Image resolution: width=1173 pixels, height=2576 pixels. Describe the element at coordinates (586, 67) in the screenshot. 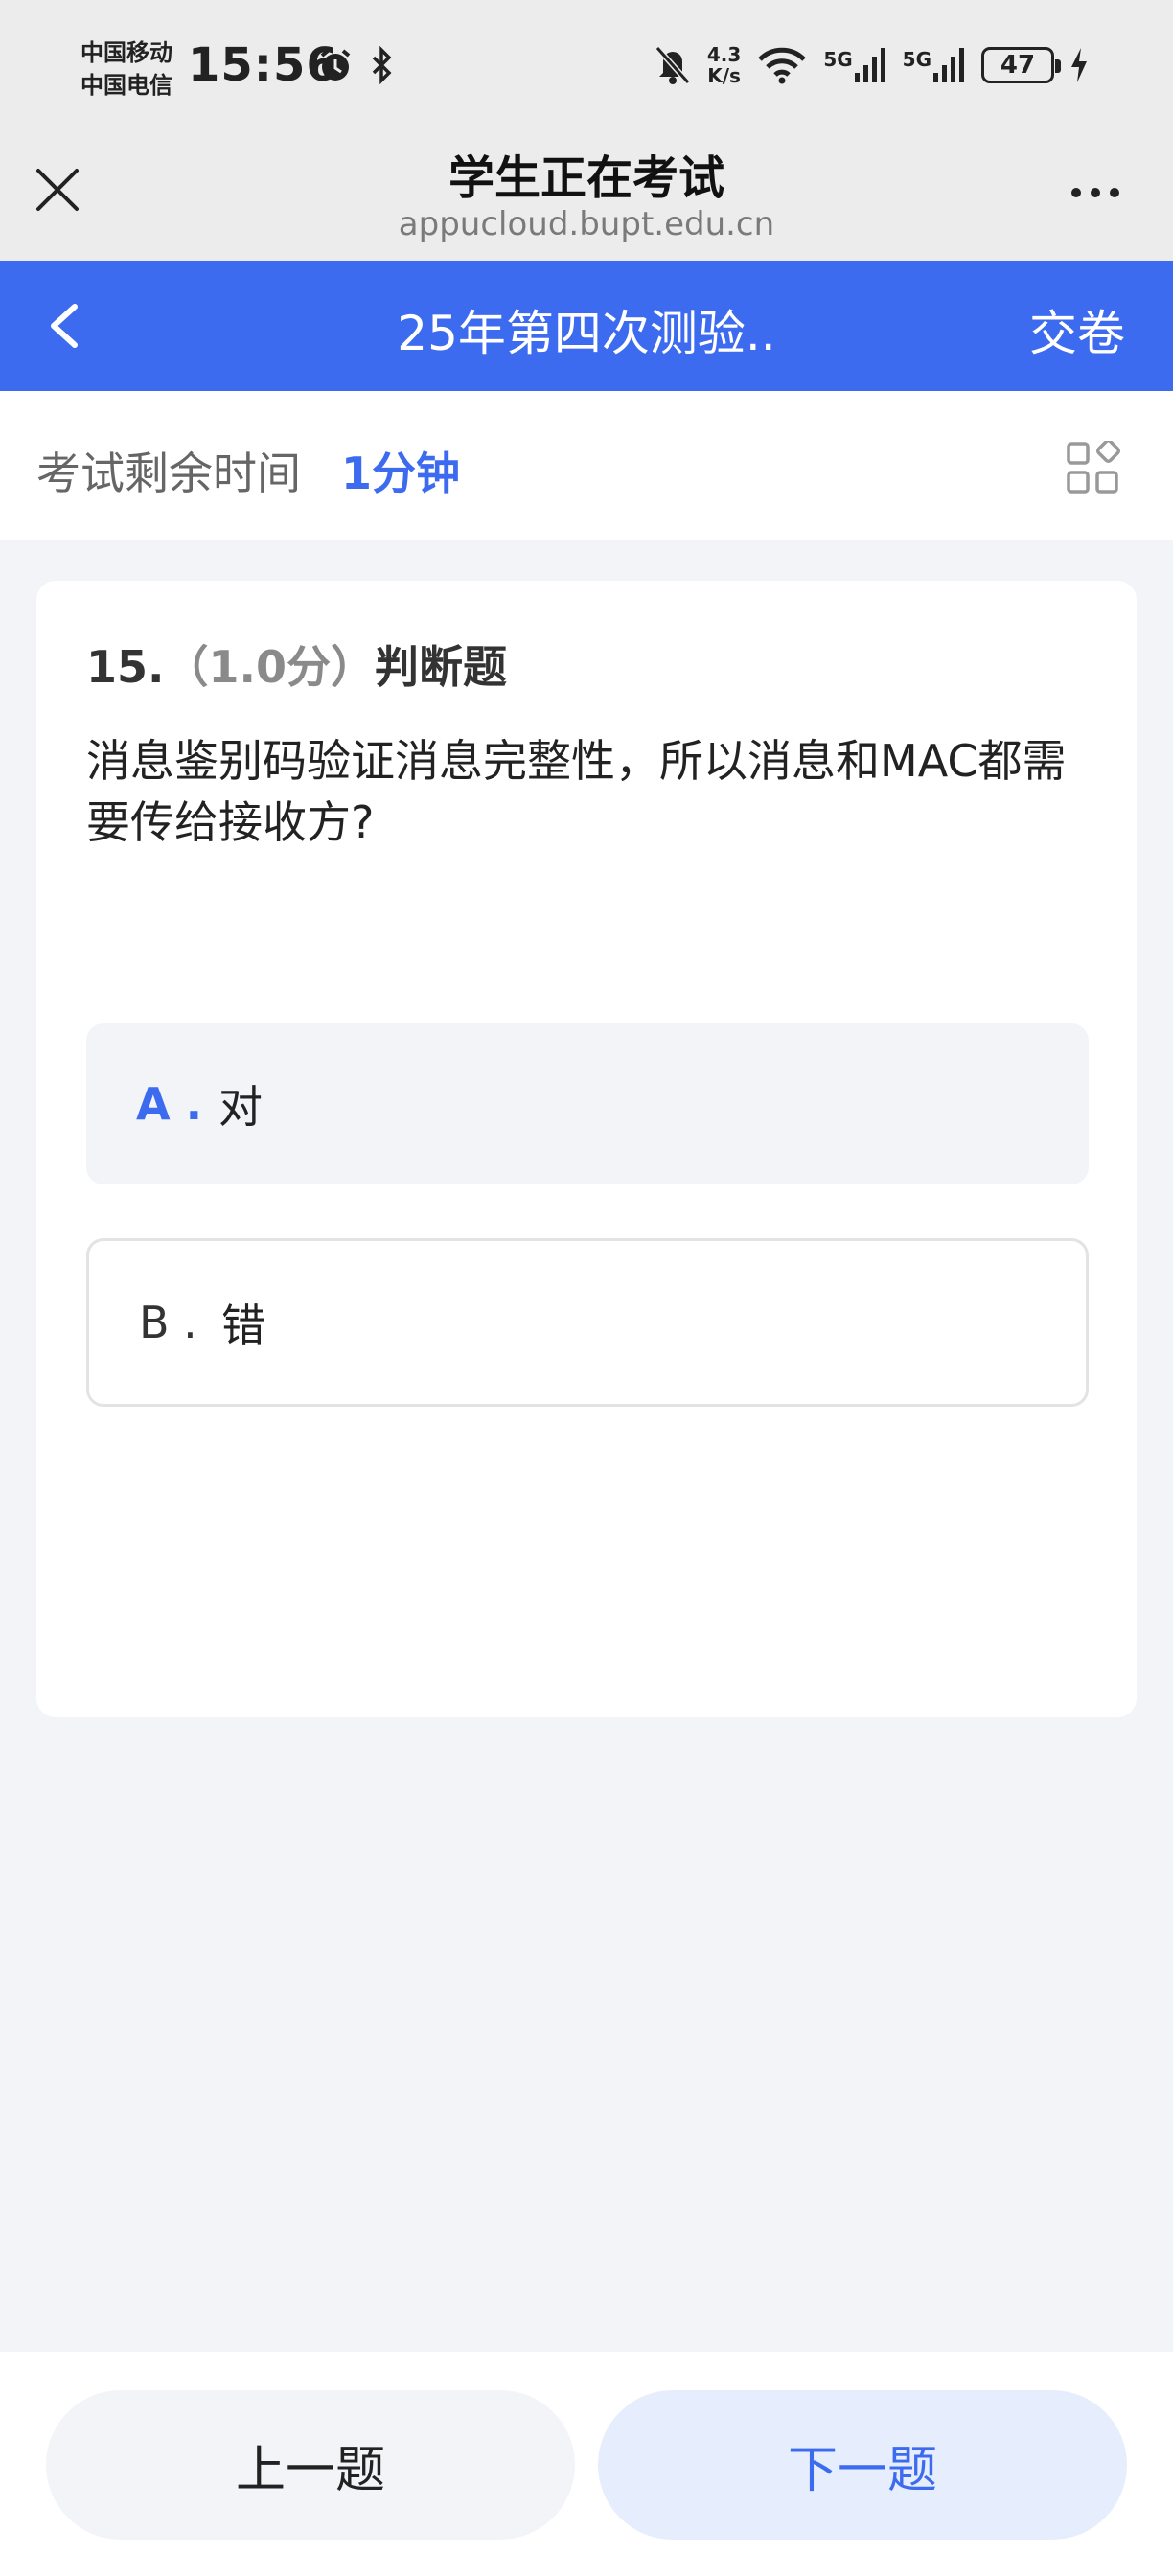

I see `status-bar: 中国移动 中国电信 15:56 4.3 K/s 5G 5G 47` at that location.